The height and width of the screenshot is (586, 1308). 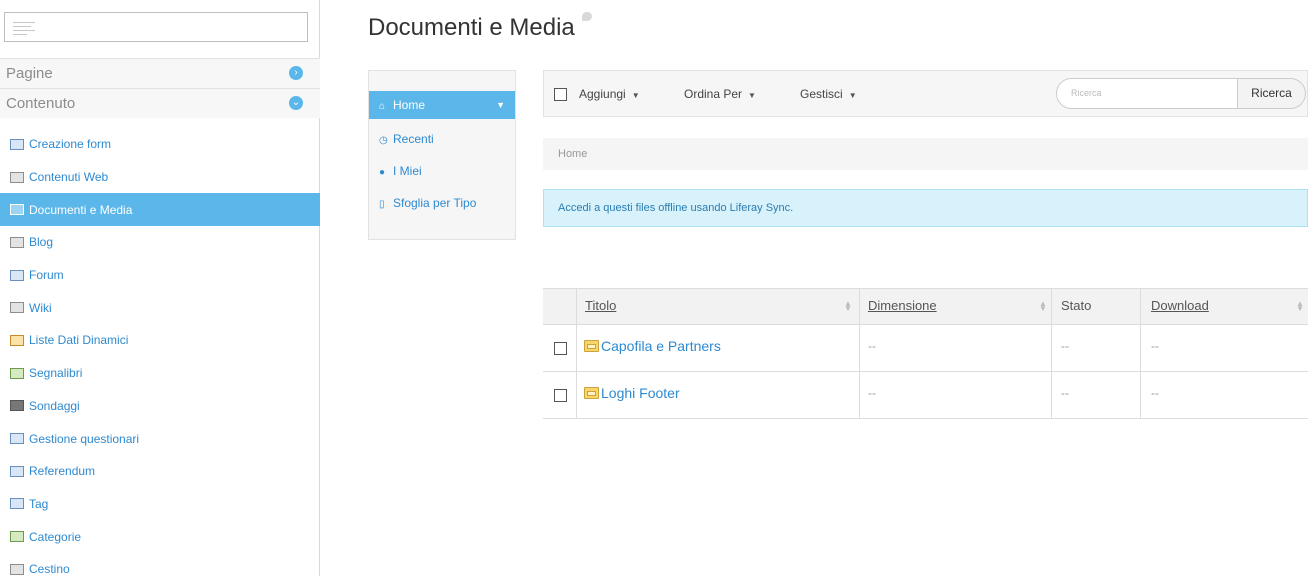 What do you see at coordinates (17, 504) in the screenshot?
I see `tag-icon` at bounding box center [17, 504].